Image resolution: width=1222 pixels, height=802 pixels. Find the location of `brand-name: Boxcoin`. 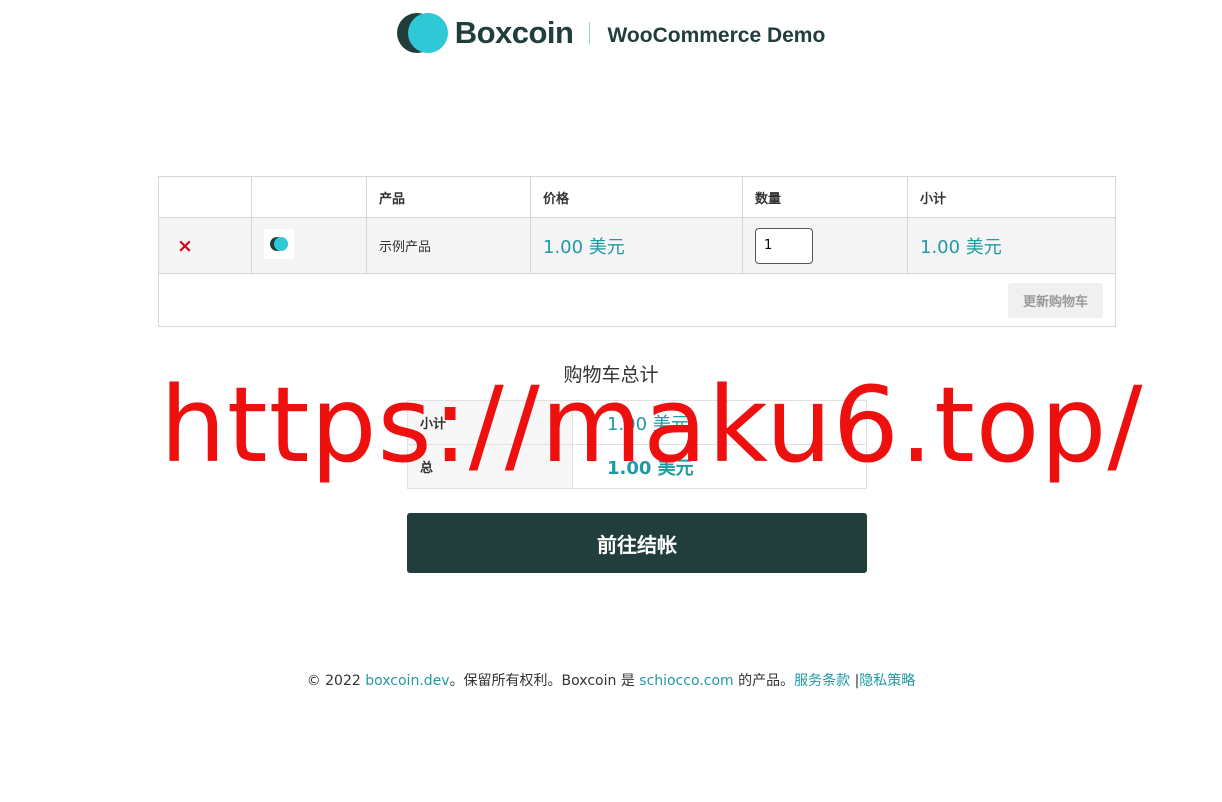

brand-name: Boxcoin is located at coordinates (514, 33).